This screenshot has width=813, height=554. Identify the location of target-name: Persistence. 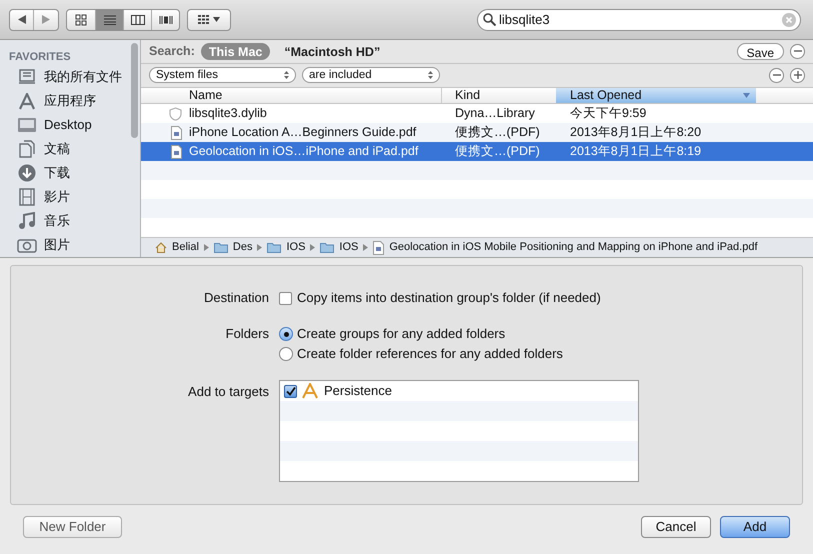
(358, 391).